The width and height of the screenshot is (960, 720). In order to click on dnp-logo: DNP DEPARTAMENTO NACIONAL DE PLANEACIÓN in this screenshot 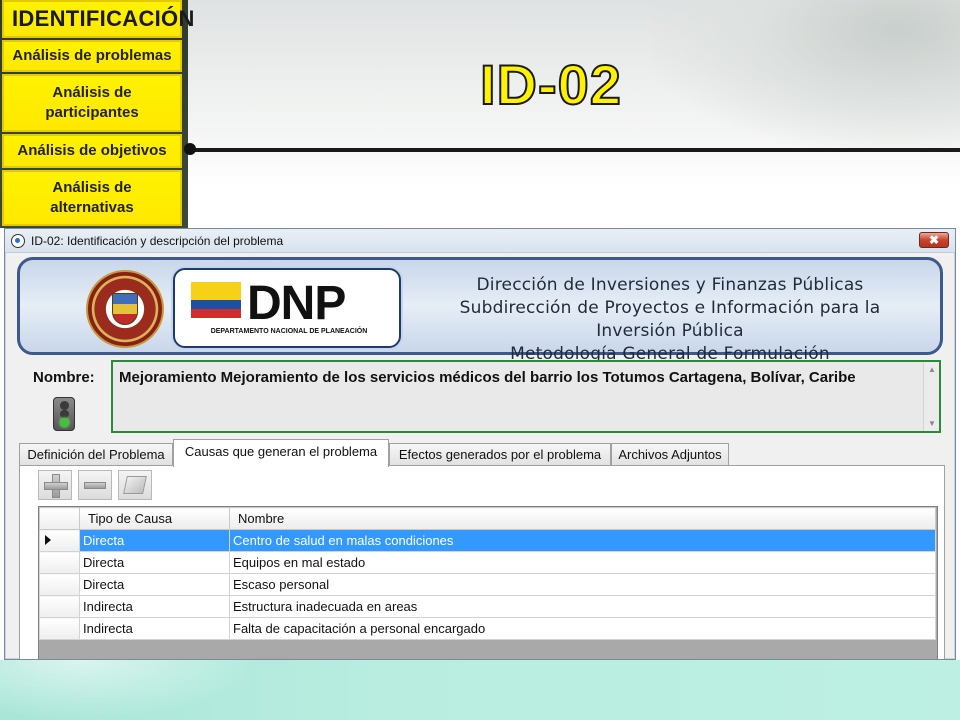, I will do `click(287, 308)`.